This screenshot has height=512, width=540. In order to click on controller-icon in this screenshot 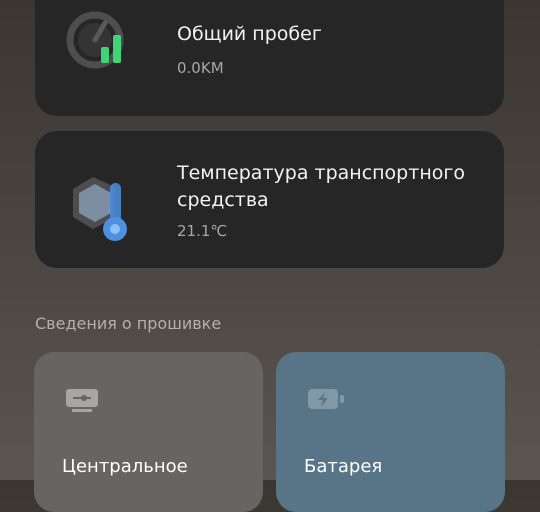, I will do `click(82, 402)`.